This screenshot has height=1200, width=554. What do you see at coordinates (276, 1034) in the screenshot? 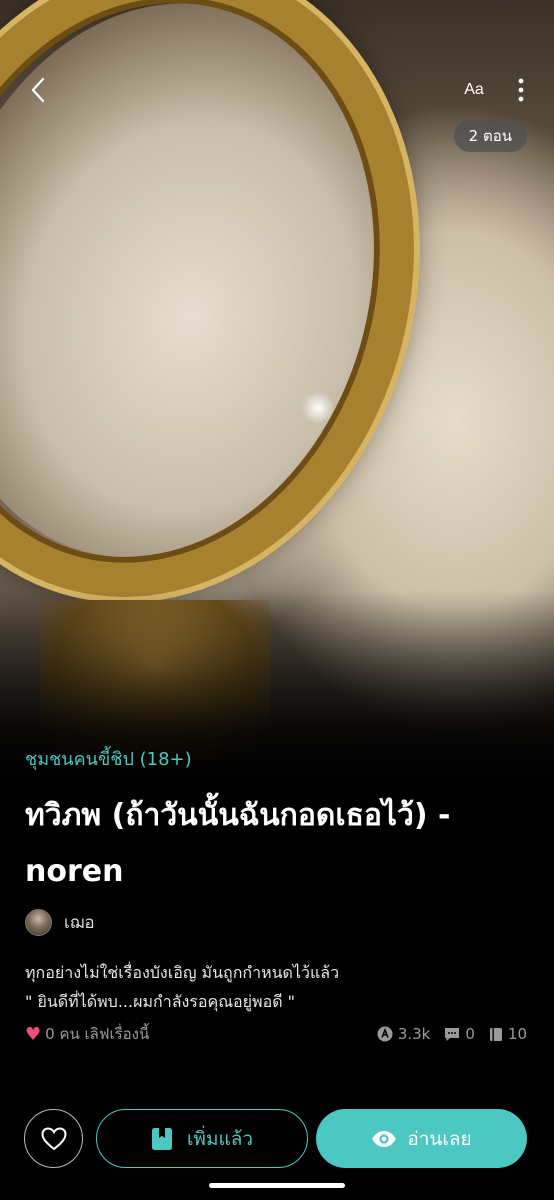
I see `stats-row: ♥ 0 คน เลิฟเรื่องนี้ 3.3k 0 10` at bounding box center [276, 1034].